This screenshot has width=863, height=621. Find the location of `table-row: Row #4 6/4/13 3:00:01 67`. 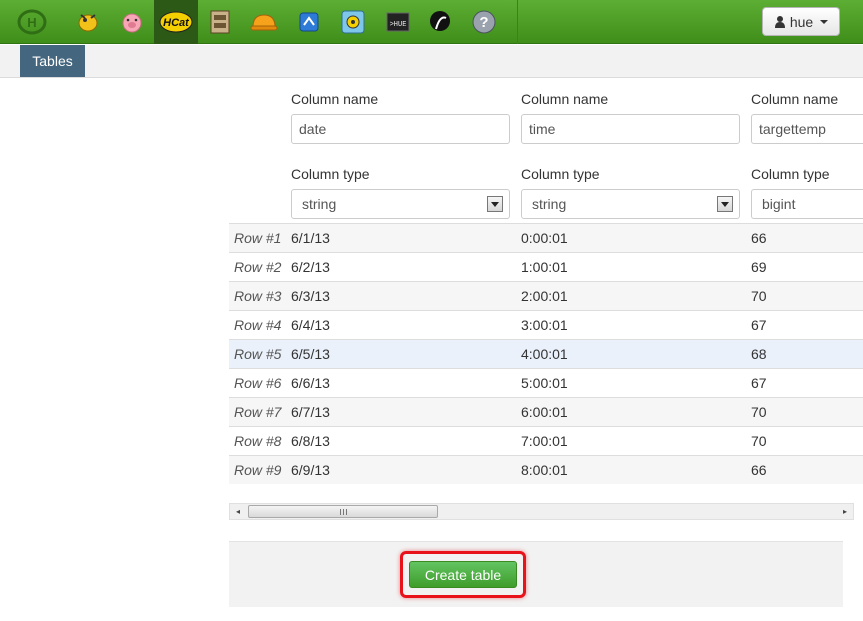

table-row: Row #4 6/4/13 3:00:01 67 is located at coordinates (546, 324).